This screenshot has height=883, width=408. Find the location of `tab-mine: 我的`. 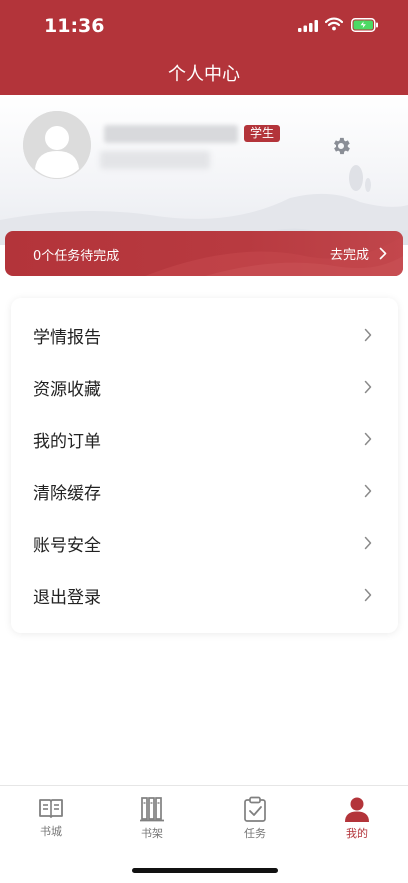

tab-mine: 我的 is located at coordinates (357, 821).